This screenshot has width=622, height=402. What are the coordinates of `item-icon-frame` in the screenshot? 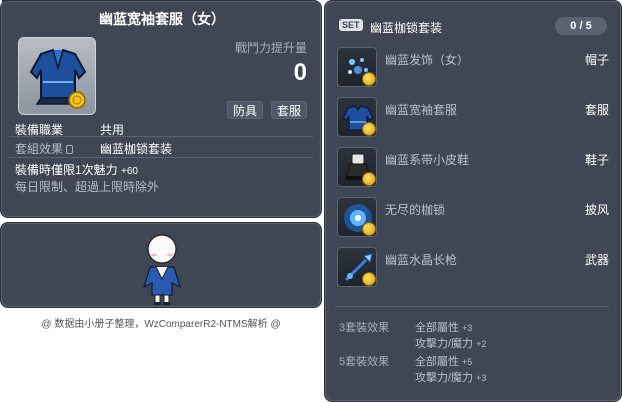 It's located at (57, 76).